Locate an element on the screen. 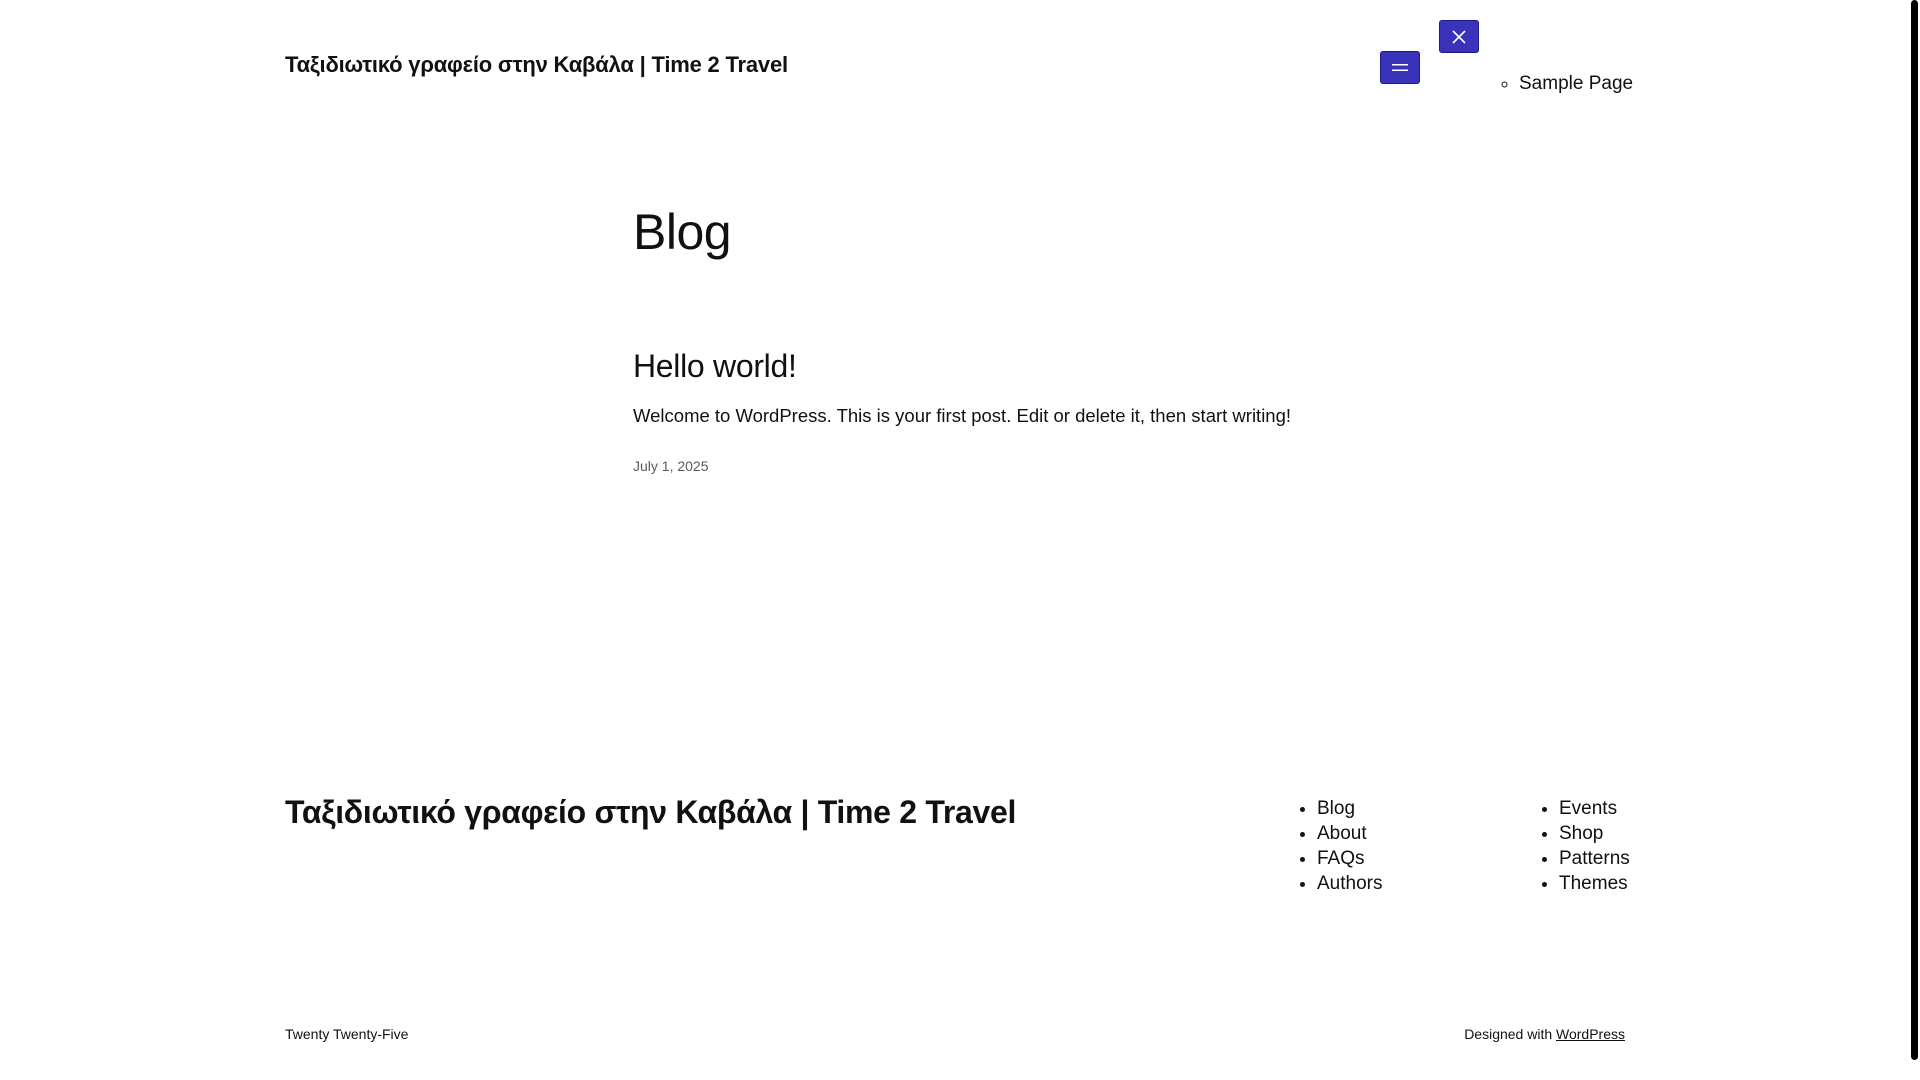  designed-with-credit: Designed with WordPress is located at coordinates (1544, 1034).